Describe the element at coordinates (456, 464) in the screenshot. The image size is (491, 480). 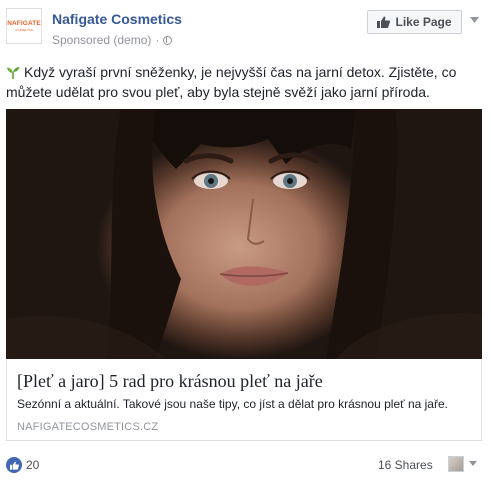
I see `viewer-avatar` at that location.